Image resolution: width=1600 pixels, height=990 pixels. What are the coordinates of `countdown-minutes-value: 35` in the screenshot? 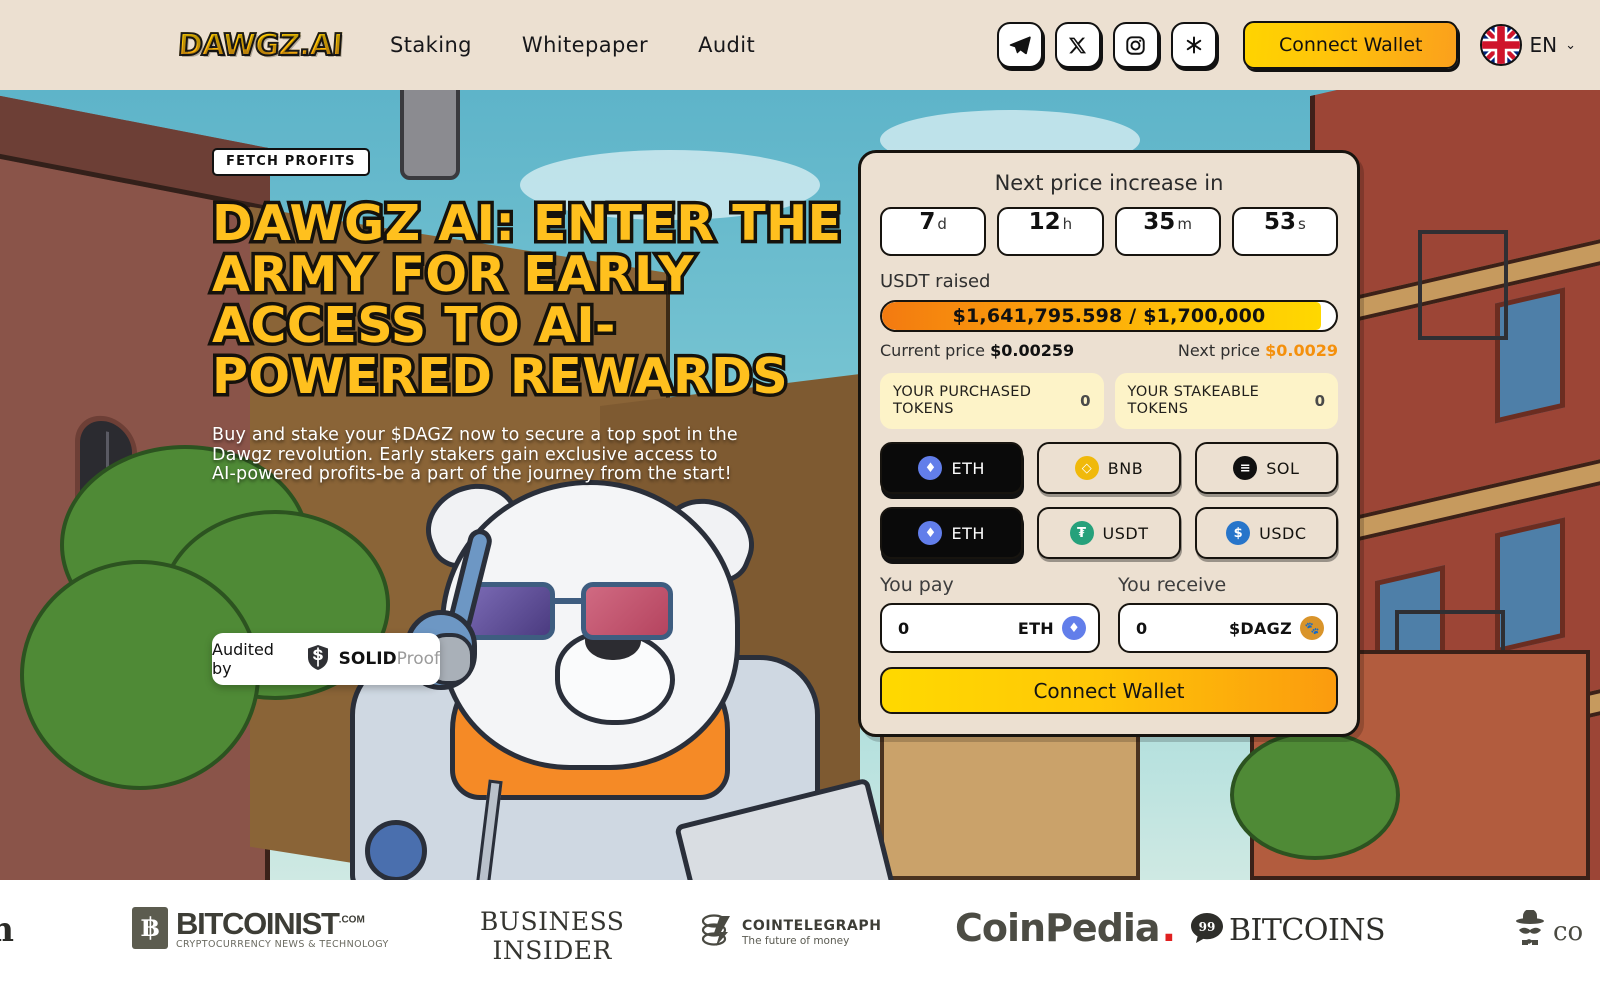 It's located at (1159, 222).